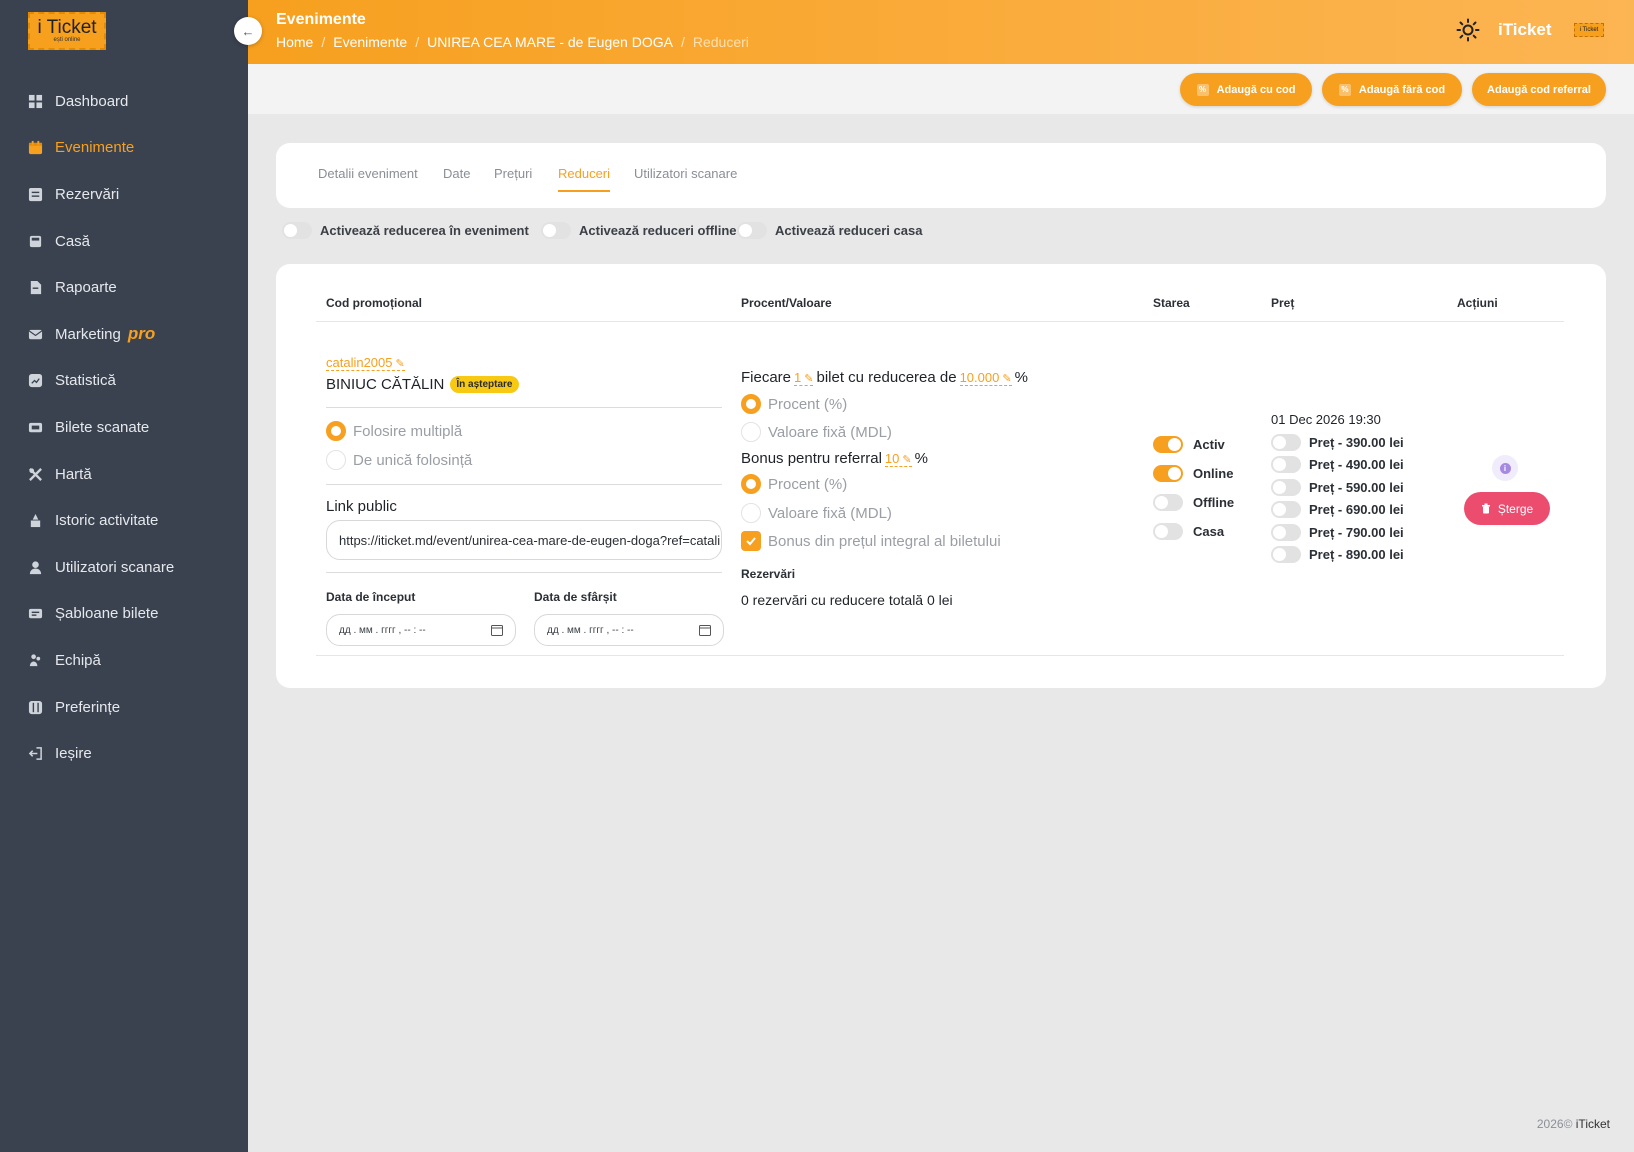  Describe the element at coordinates (1392, 89) in the screenshot. I see `add-without-code-button: % Adaugă fără cod` at that location.